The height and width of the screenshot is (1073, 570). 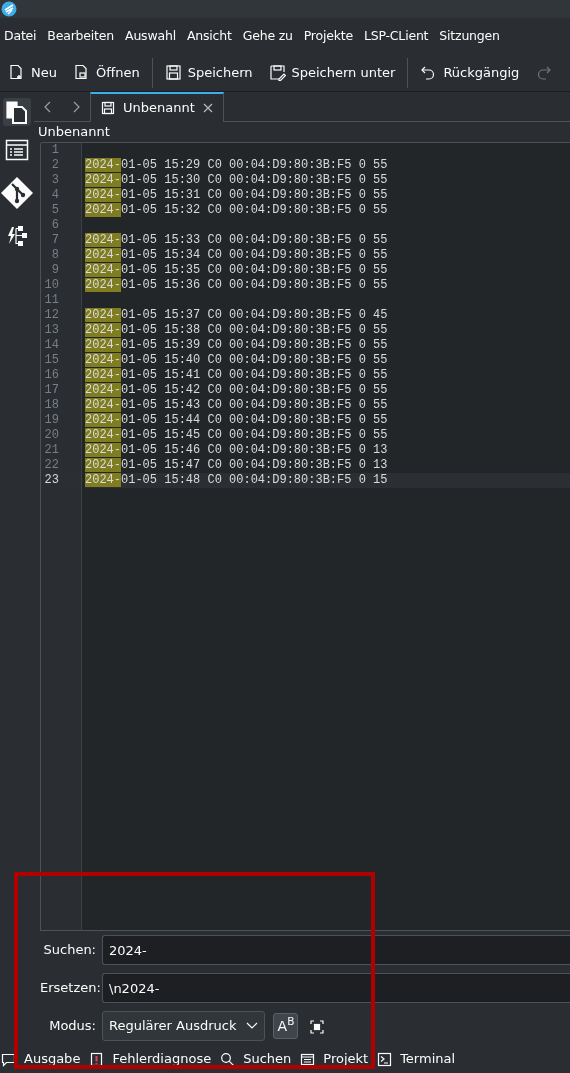 I want to click on code-line: 01-05 15:41 C0 00:04:D9:80:3B:F5 0 55, so click(x=254, y=375).